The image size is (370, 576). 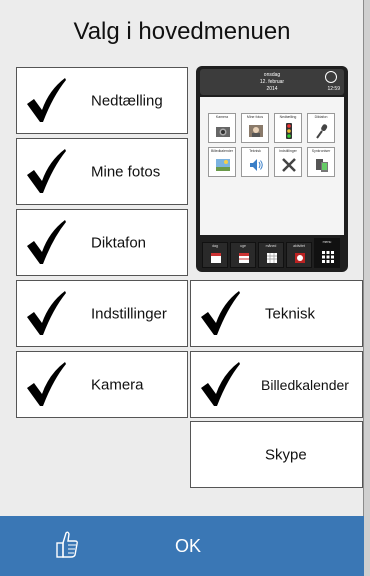 I want to click on option-label: Teknisk, so click(x=290, y=313).